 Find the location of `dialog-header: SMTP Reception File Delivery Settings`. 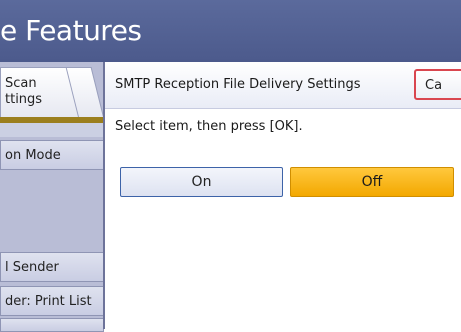

dialog-header: SMTP Reception File Delivery Settings is located at coordinates (283, 85).